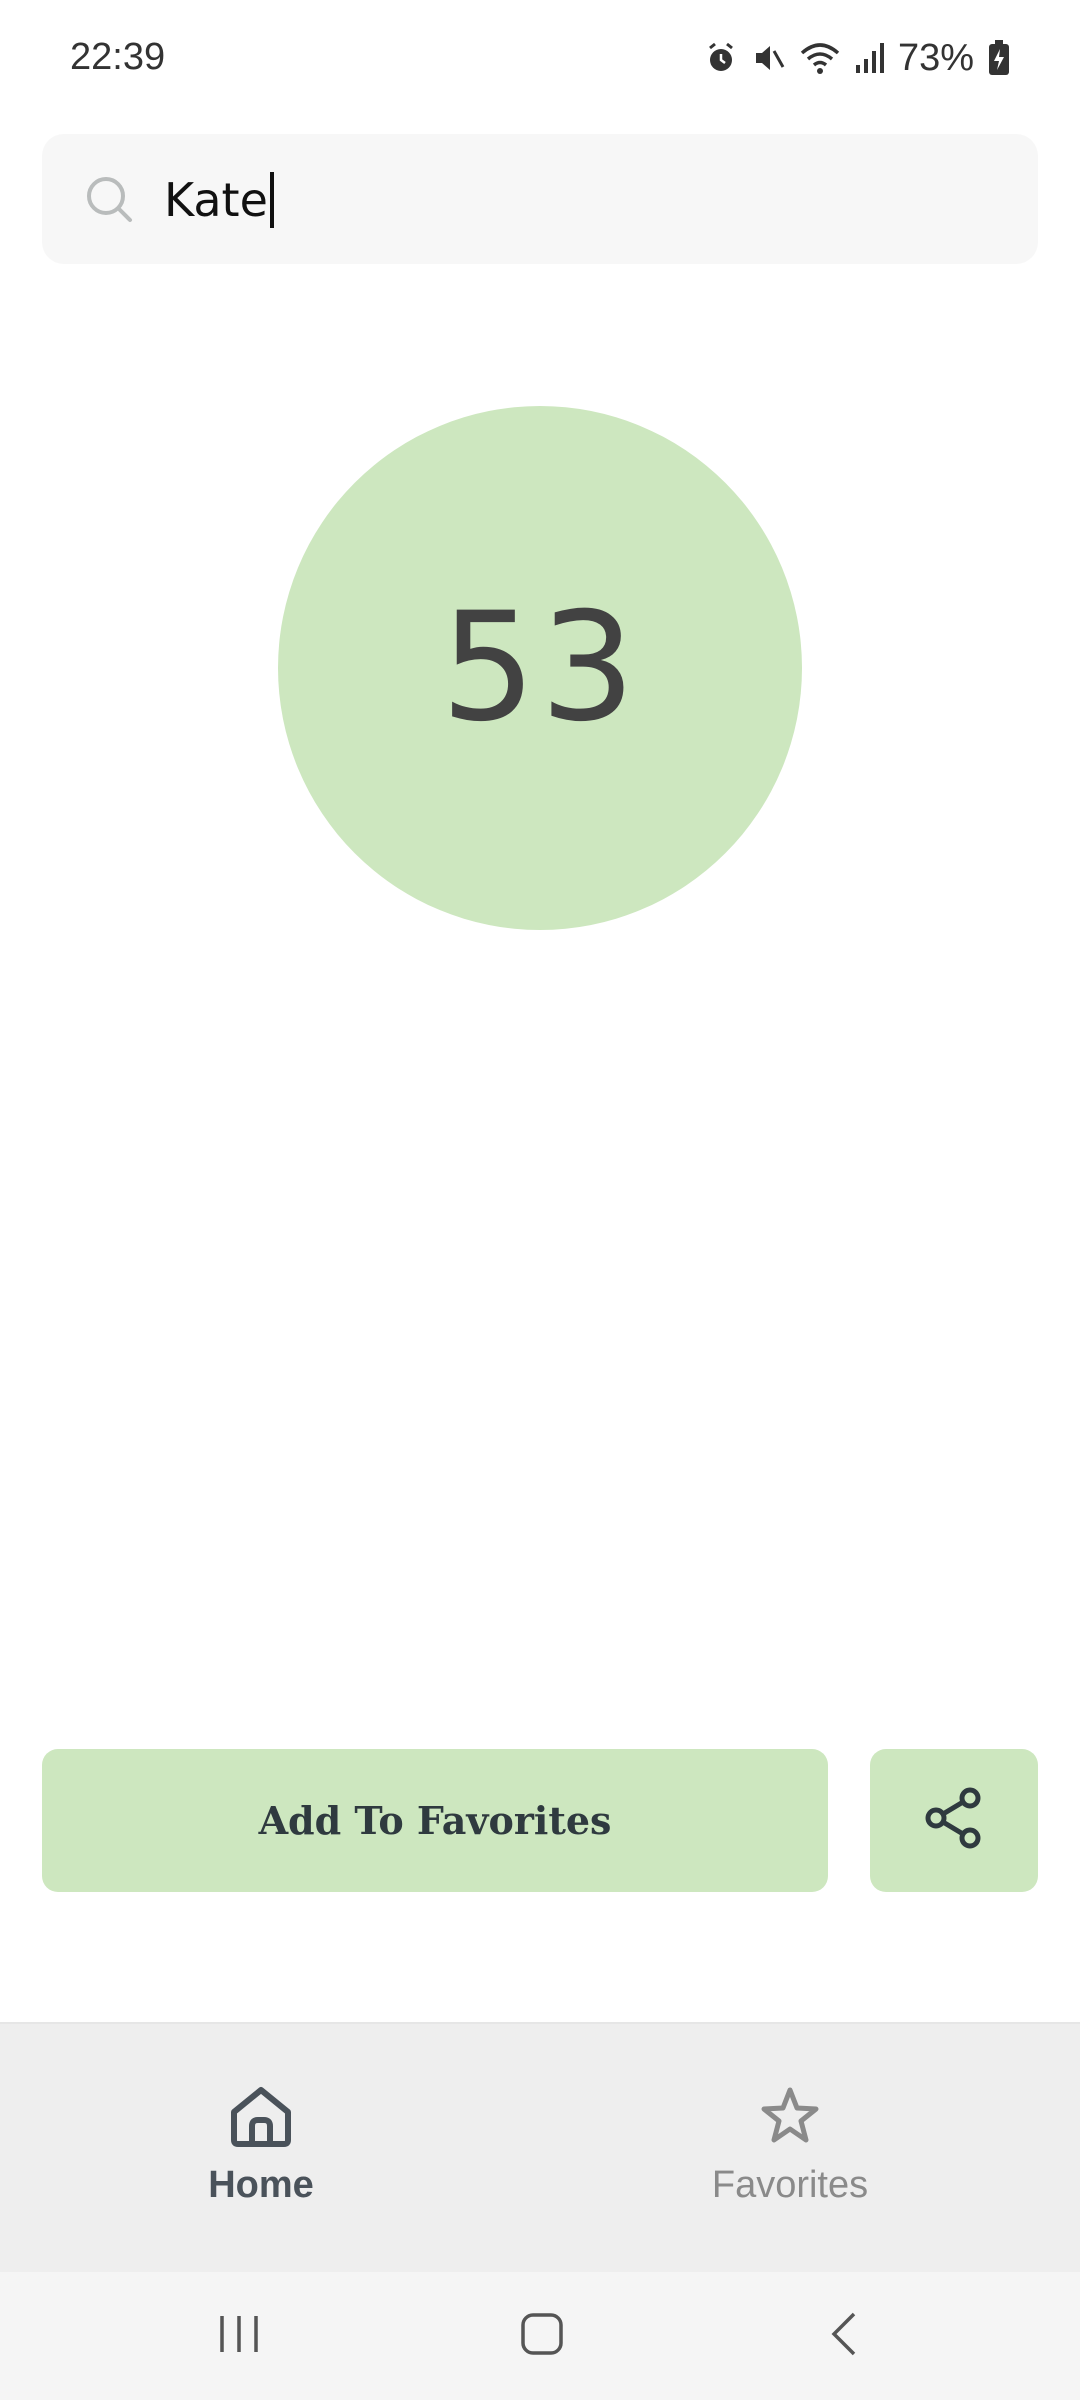  Describe the element at coordinates (540, 2148) in the screenshot. I see `bottom-navigation: Home Favorites` at that location.